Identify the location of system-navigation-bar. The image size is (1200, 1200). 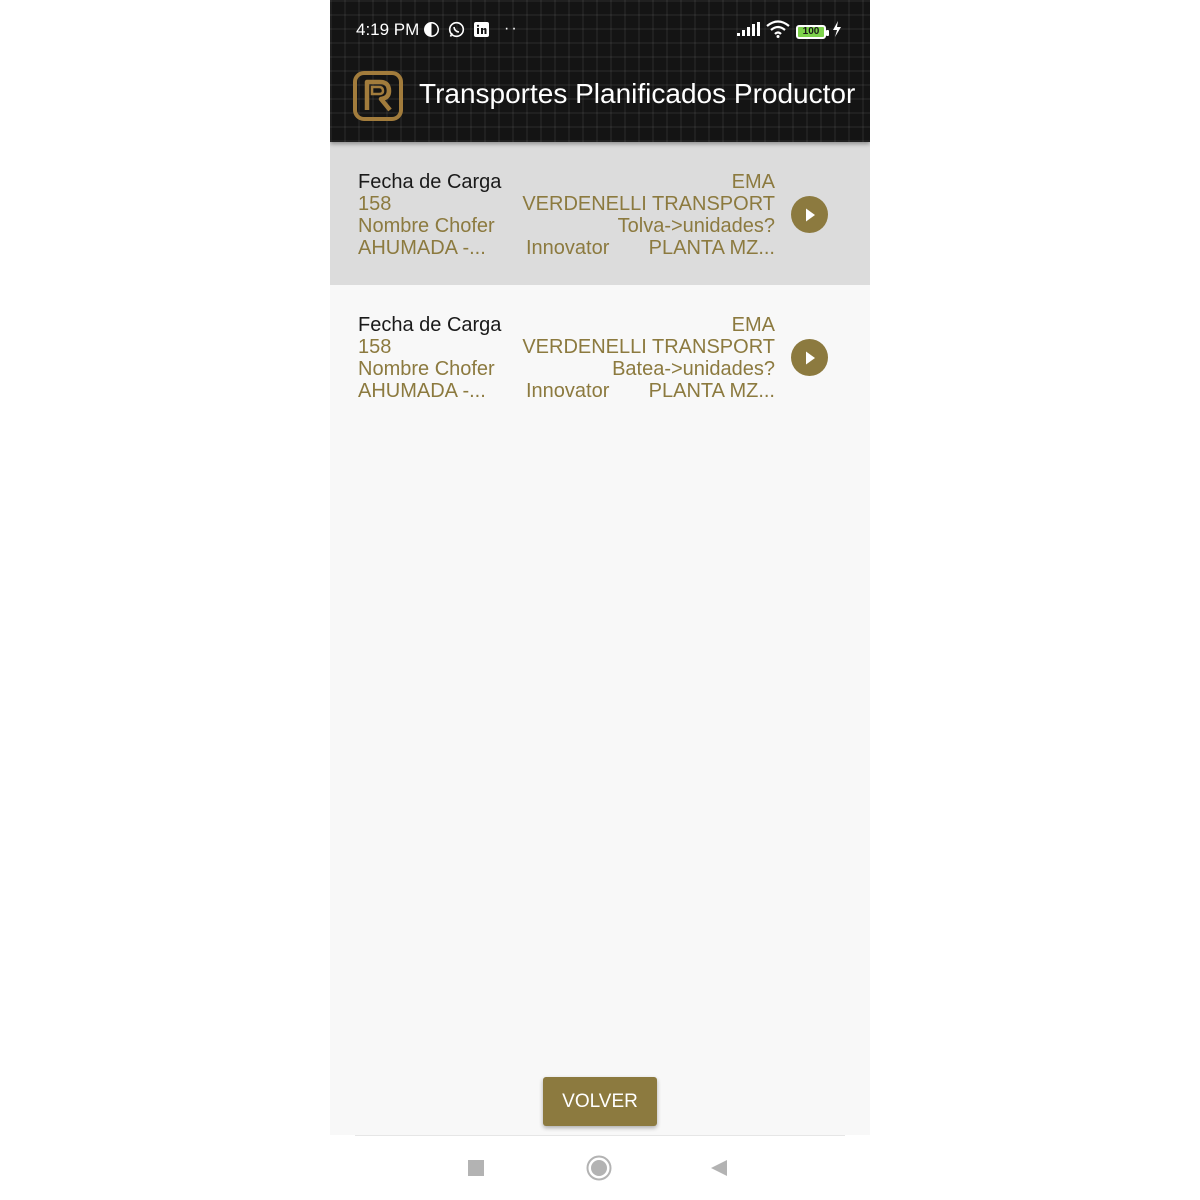
(600, 1167).